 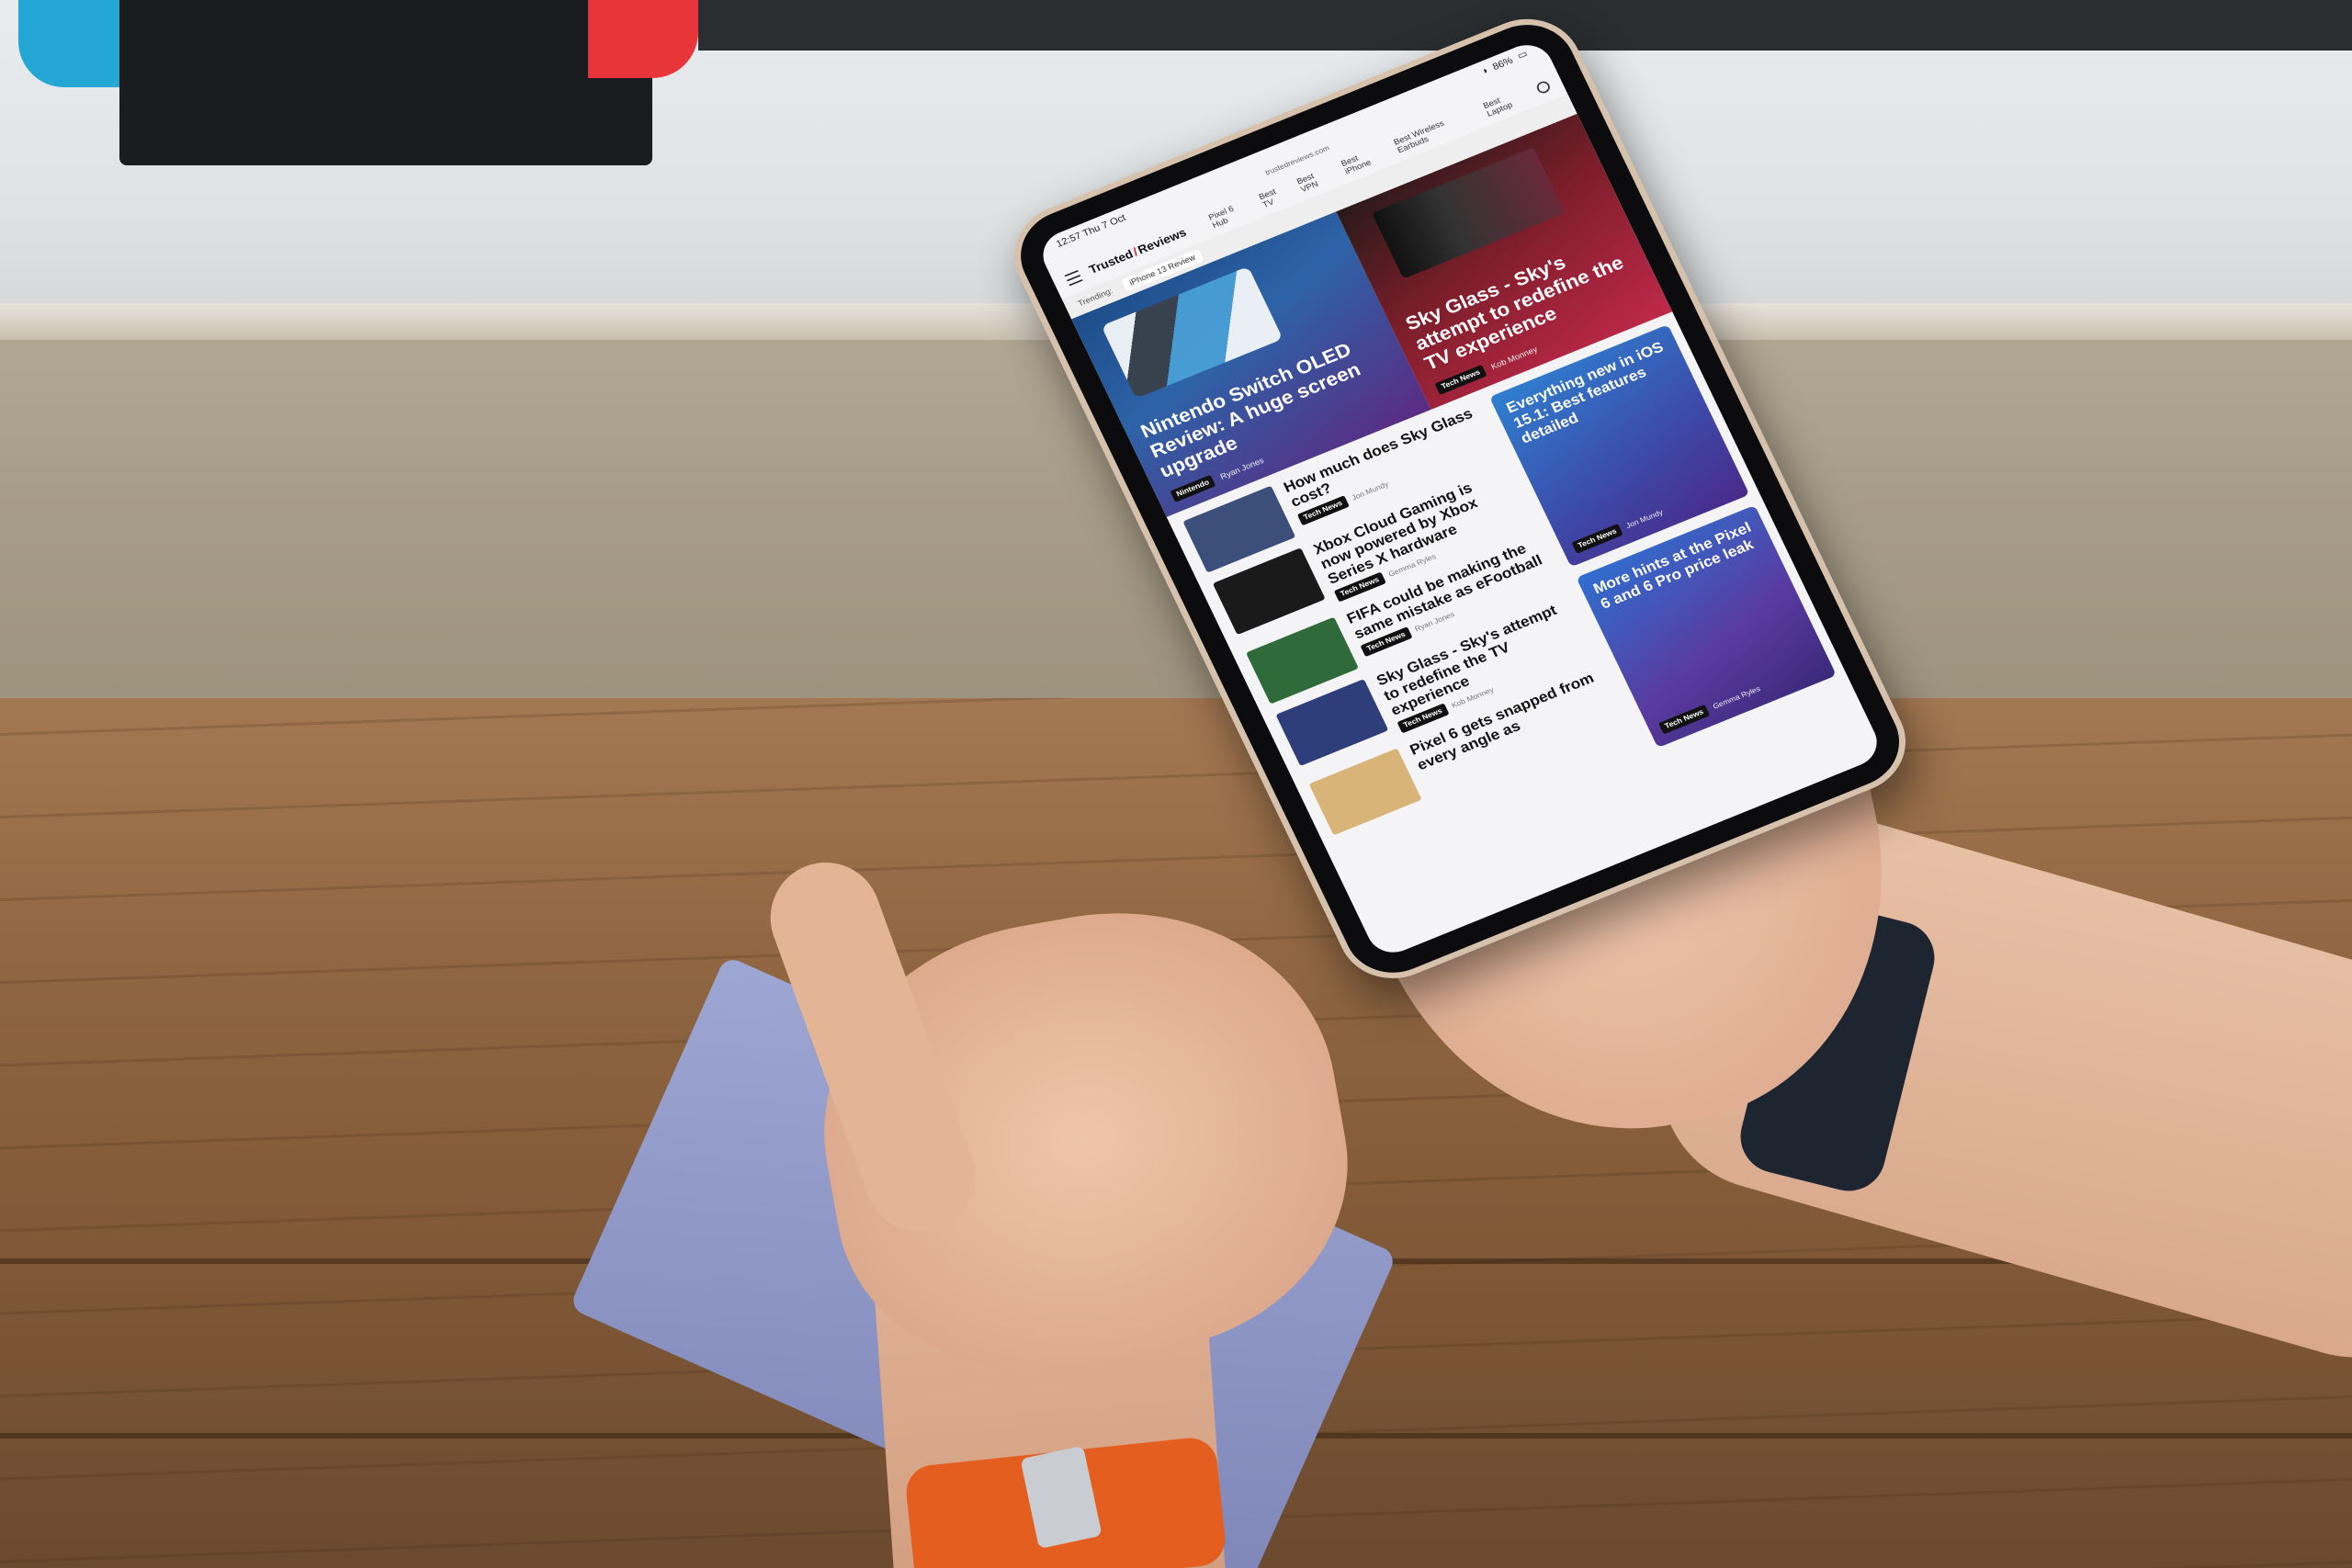 I want to click on hamburger-menu-icon, so click(x=1073, y=278).